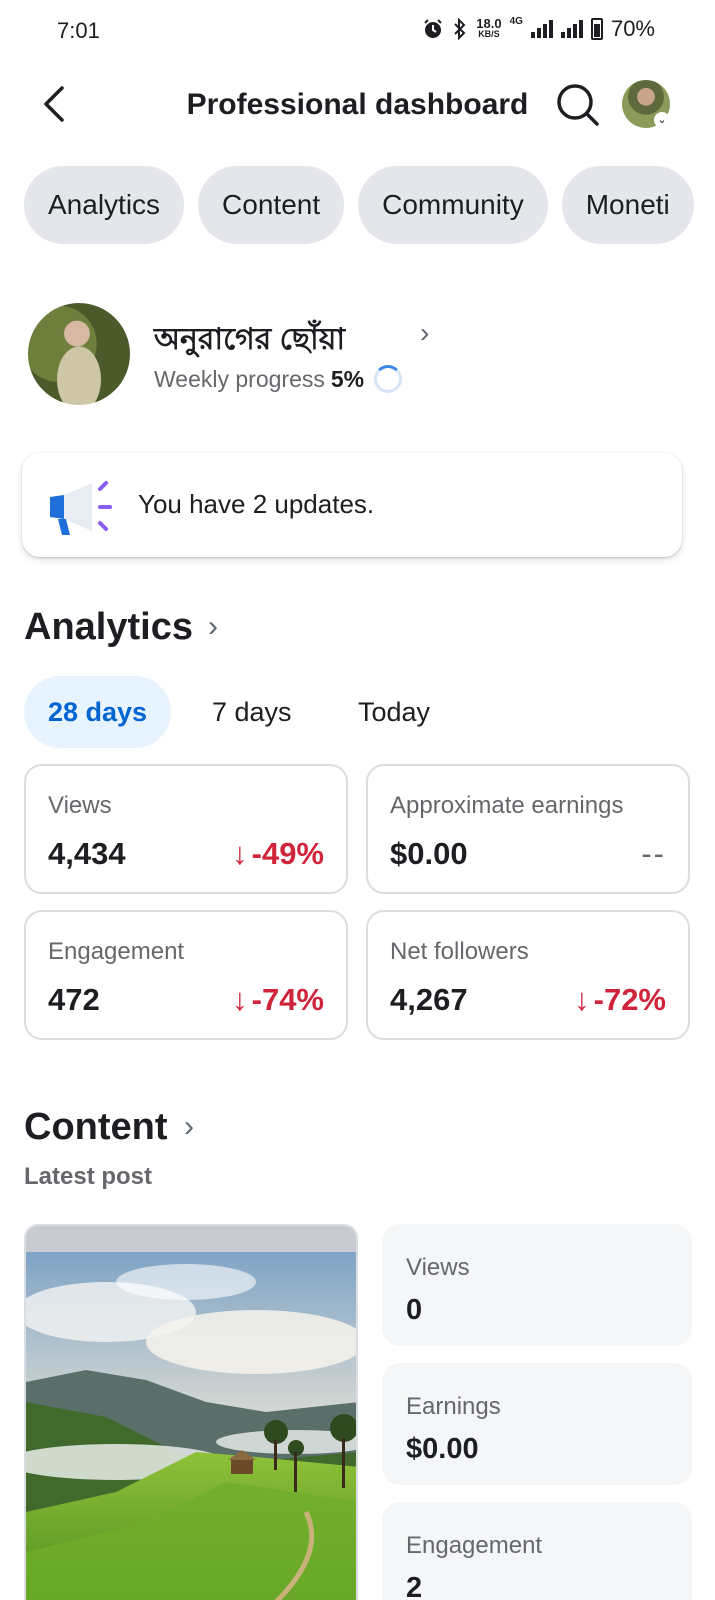  I want to click on weekly-progress-value: 5%, so click(347, 378).